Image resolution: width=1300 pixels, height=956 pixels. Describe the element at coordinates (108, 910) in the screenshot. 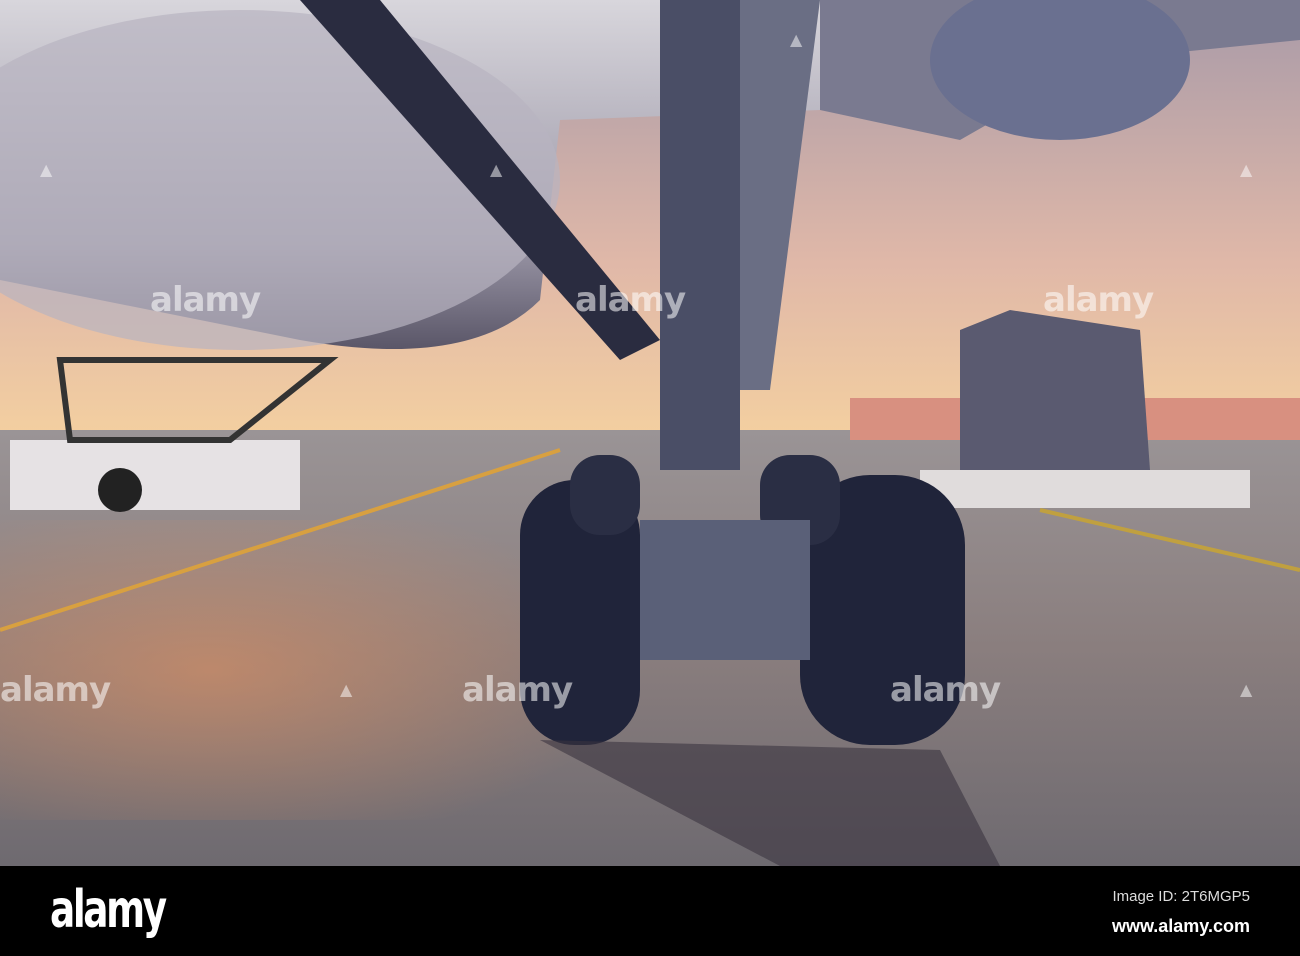

I see `alamy-logo: alamy` at that location.